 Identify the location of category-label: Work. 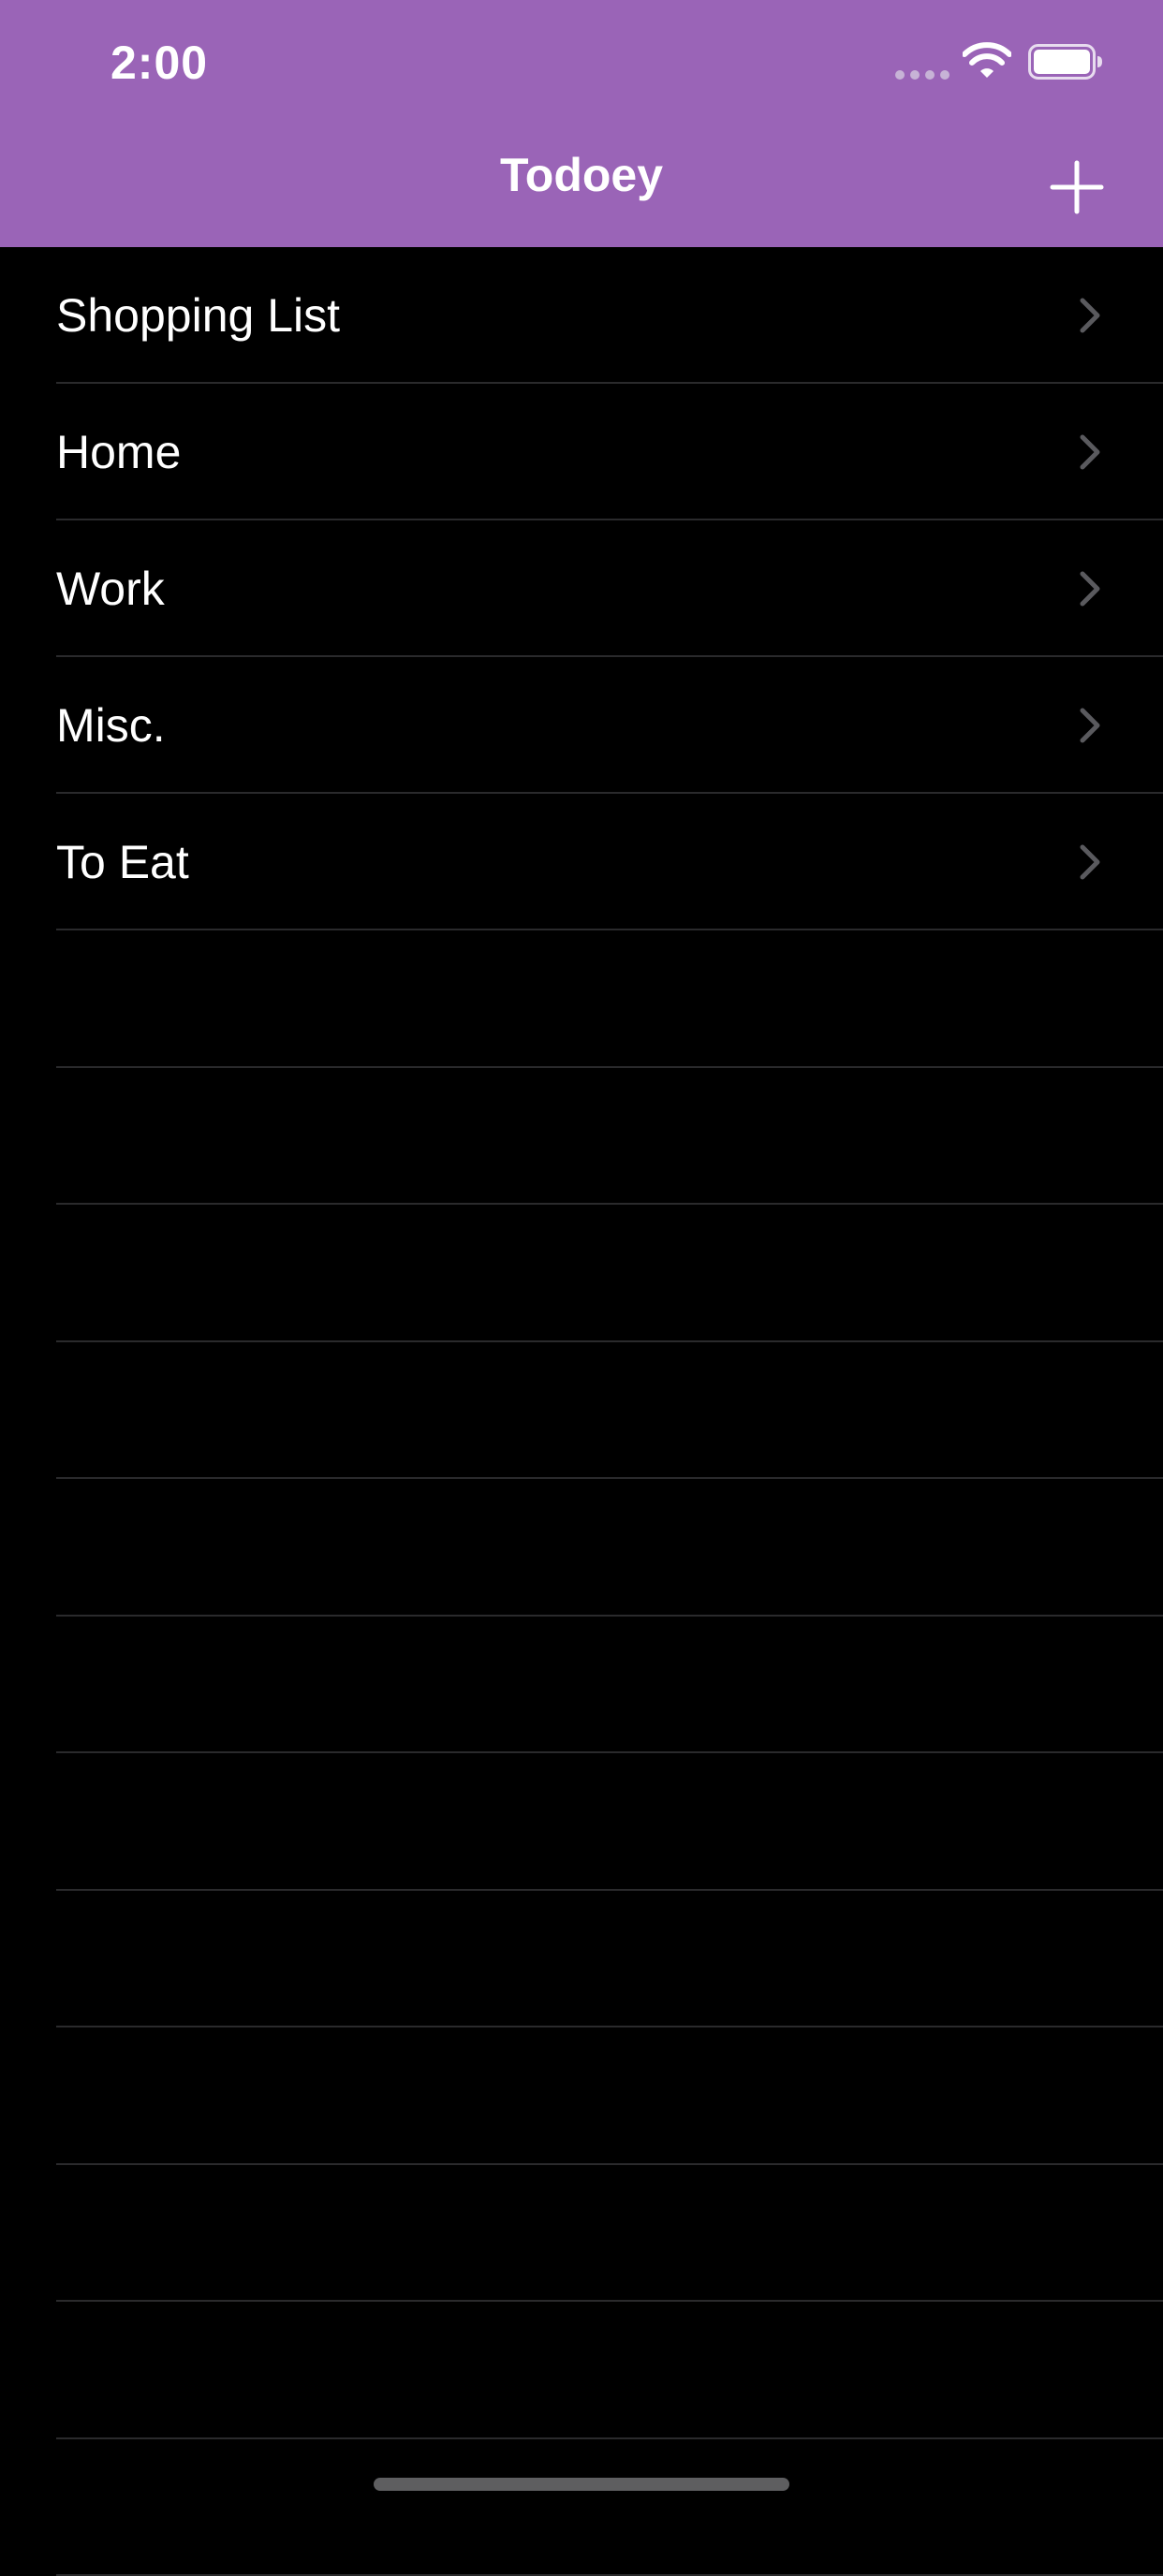
(110, 589).